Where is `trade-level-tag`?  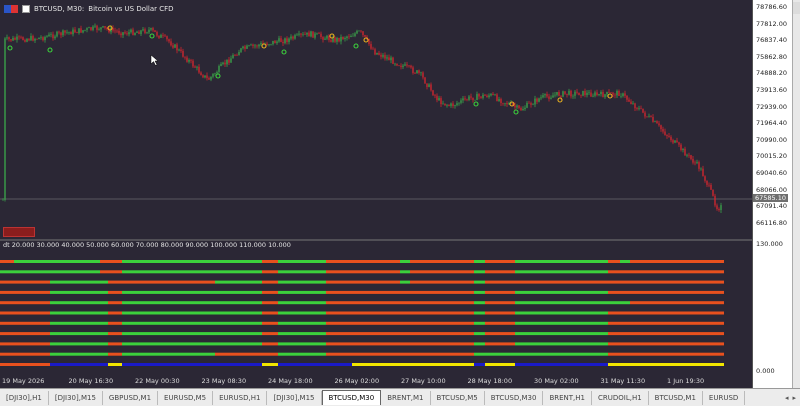
trade-level-tag is located at coordinates (19, 232).